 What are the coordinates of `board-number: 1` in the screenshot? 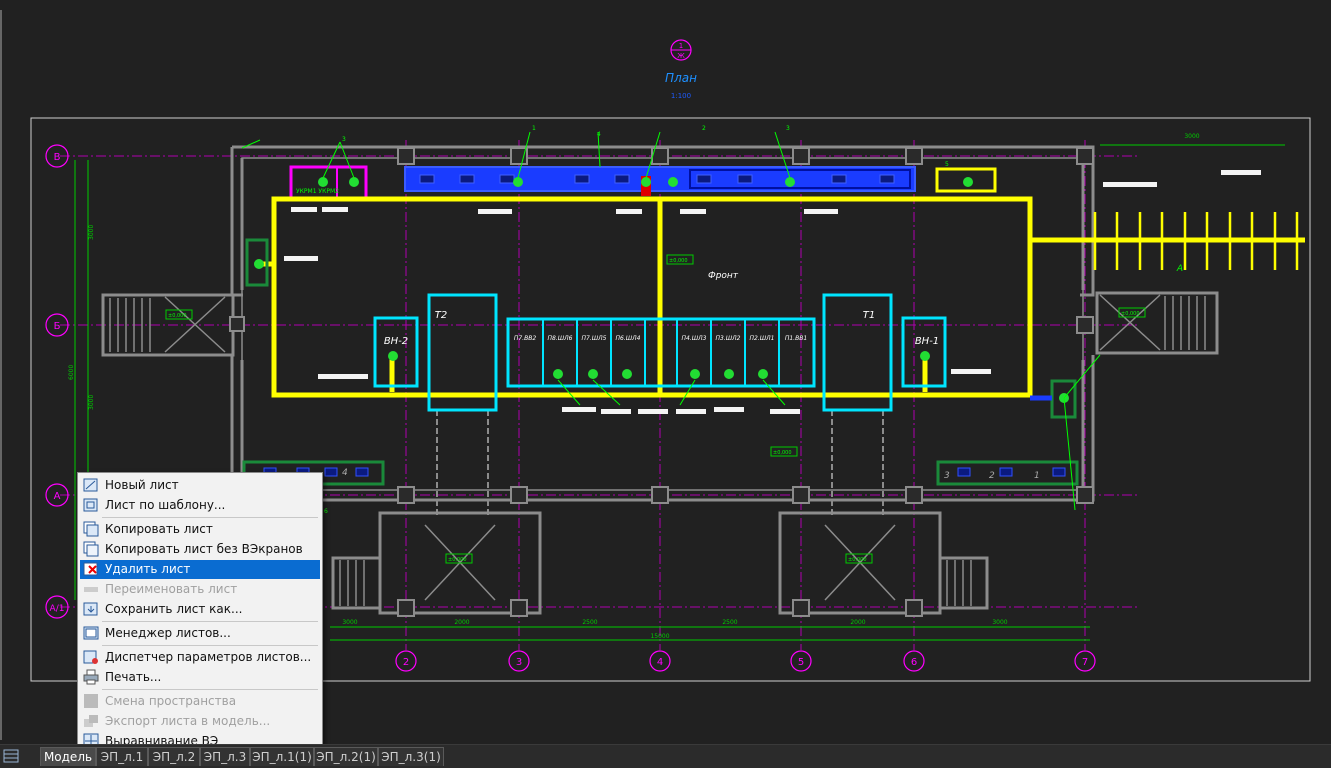 It's located at (1037, 476).